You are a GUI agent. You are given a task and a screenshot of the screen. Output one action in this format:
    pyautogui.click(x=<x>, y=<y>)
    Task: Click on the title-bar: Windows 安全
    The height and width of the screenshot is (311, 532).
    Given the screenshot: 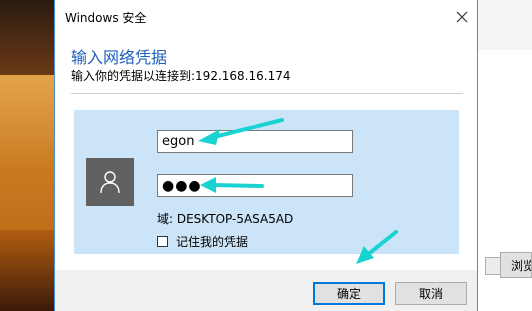 What is the action you would take?
    pyautogui.click(x=266, y=16)
    